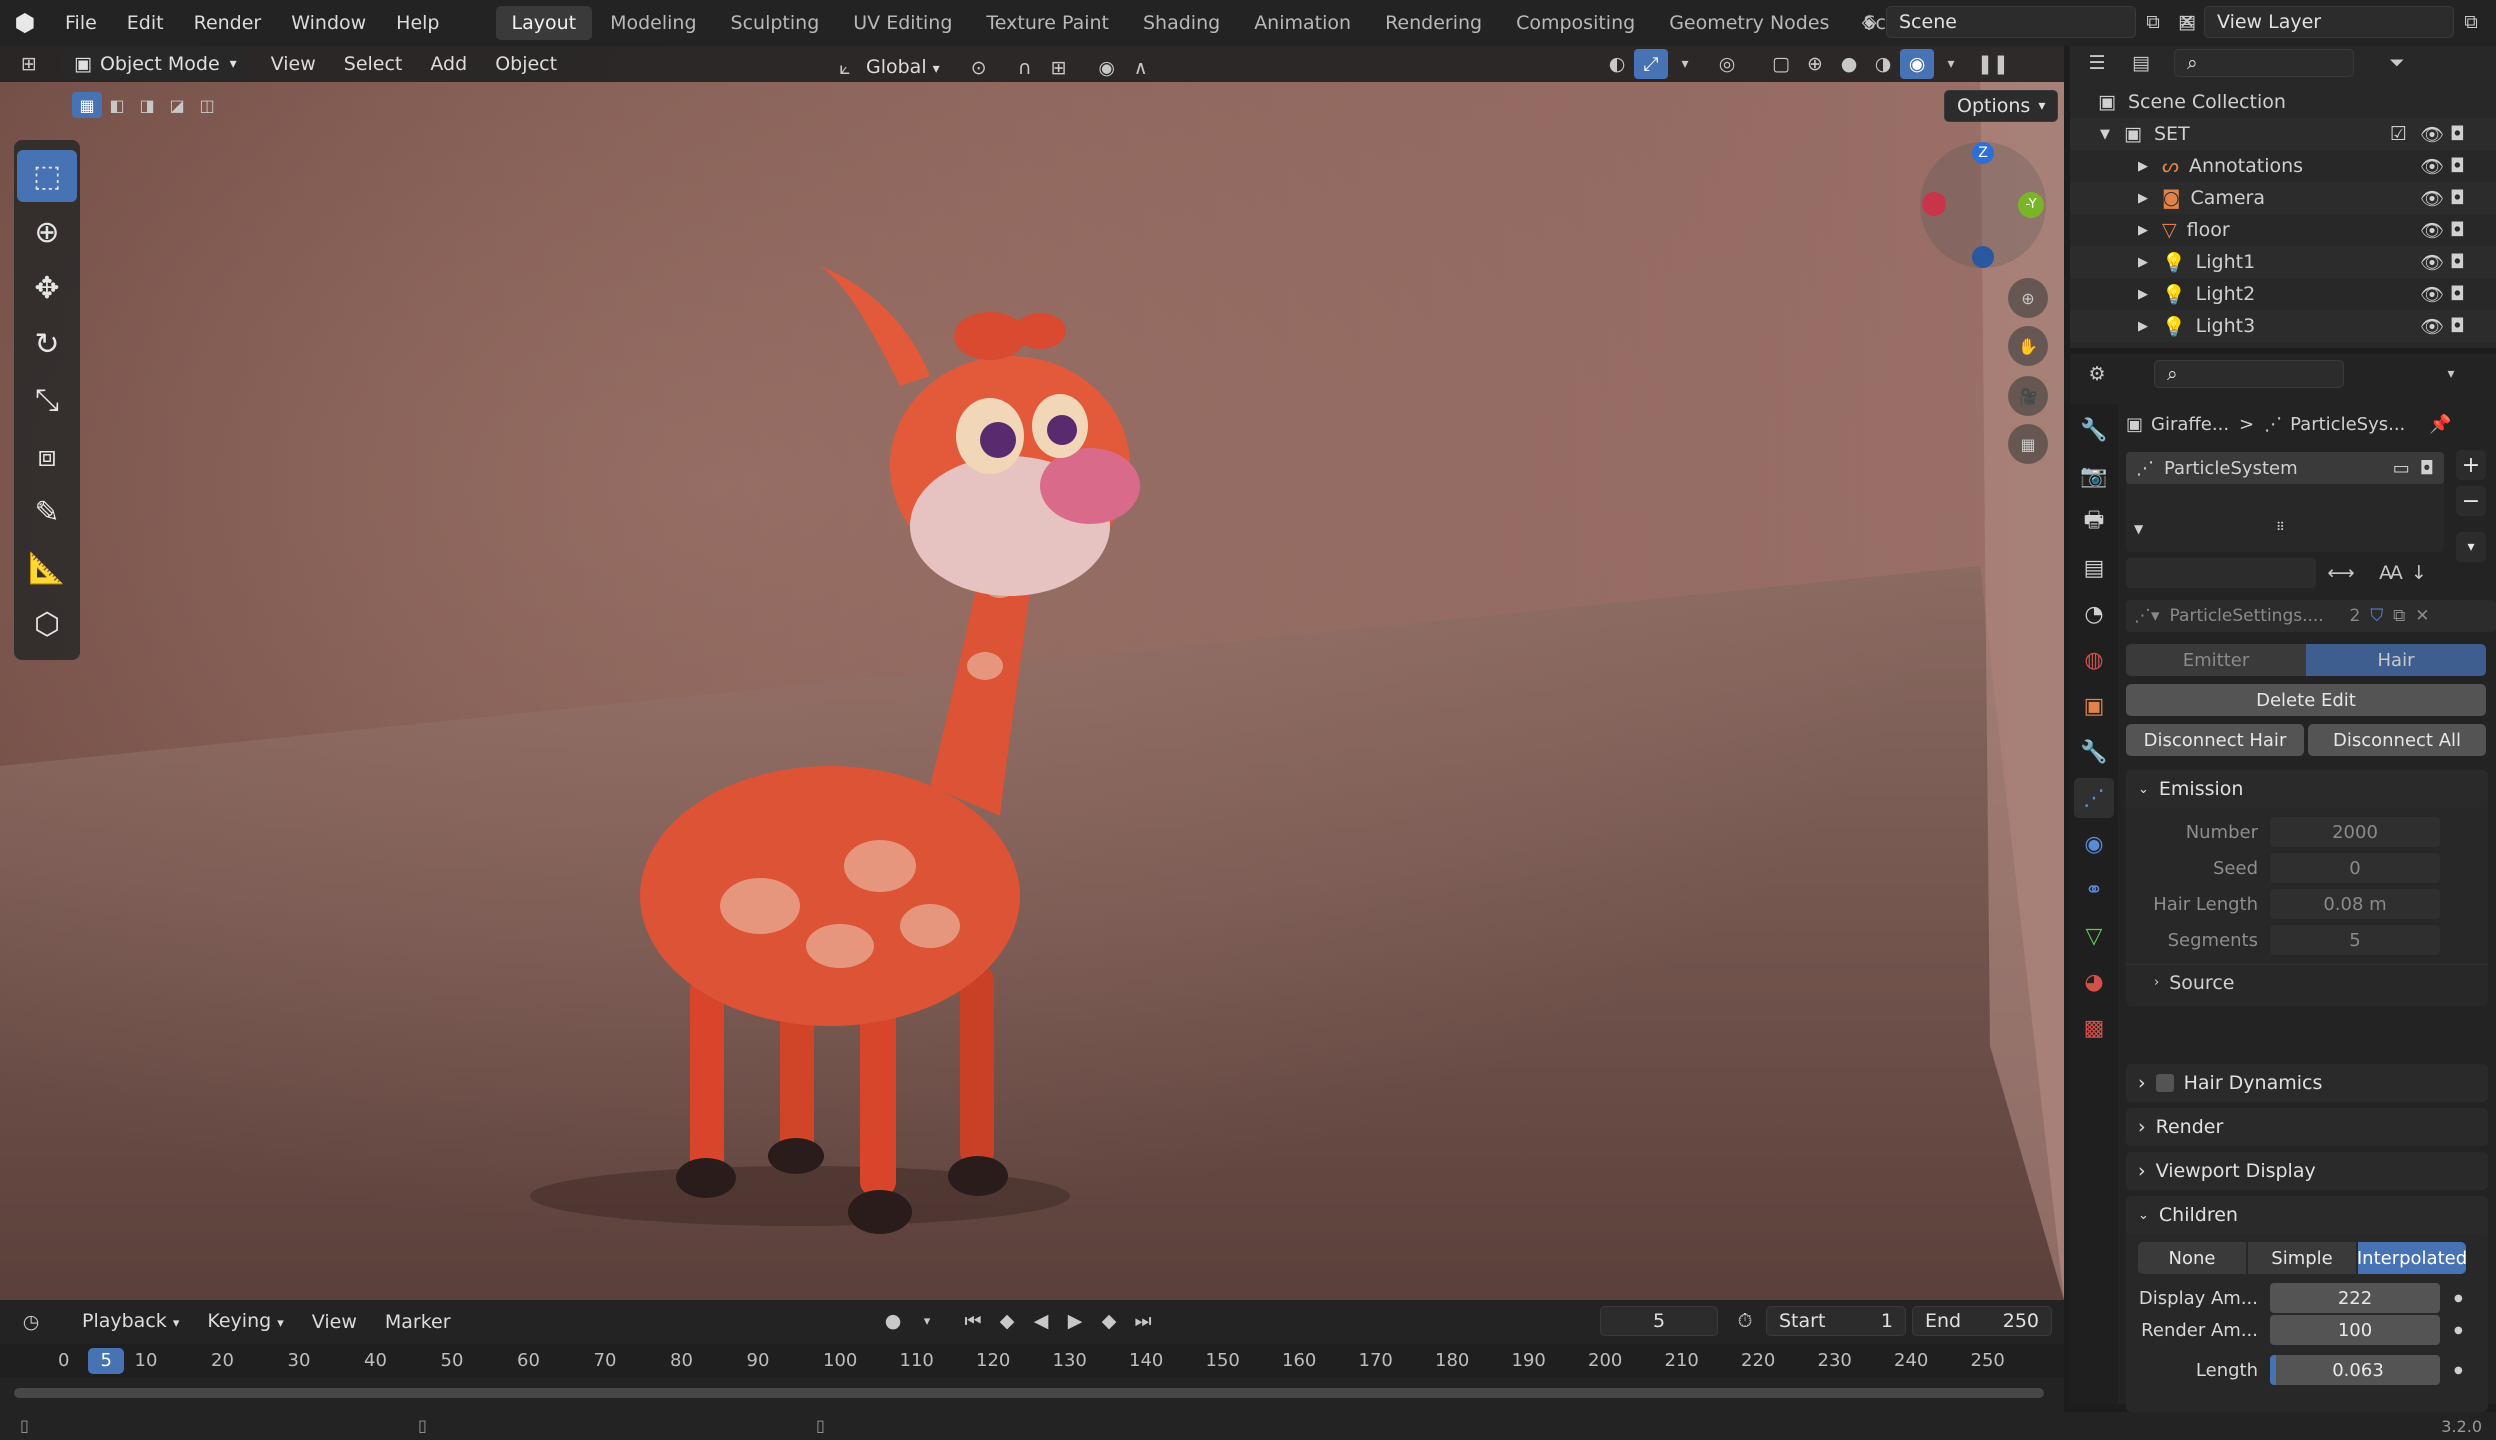 The image size is (2496, 1440). What do you see at coordinates (1651, 64) in the screenshot?
I see `show-gizmo-icon: ⤢` at bounding box center [1651, 64].